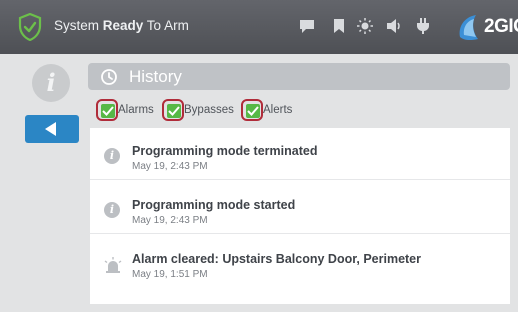 The width and height of the screenshot is (518, 312). I want to click on event-title: Programming mode terminated, so click(225, 151).